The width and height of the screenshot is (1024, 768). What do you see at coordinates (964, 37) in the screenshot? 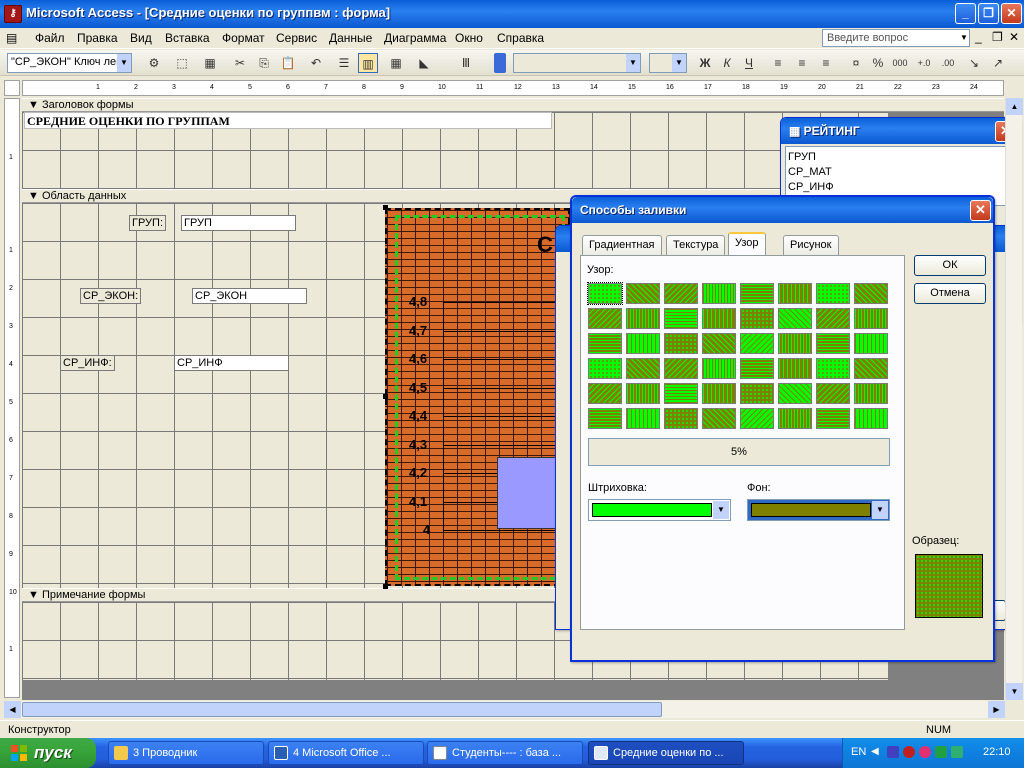
I see `chevron-down-icon: ▼` at bounding box center [964, 37].